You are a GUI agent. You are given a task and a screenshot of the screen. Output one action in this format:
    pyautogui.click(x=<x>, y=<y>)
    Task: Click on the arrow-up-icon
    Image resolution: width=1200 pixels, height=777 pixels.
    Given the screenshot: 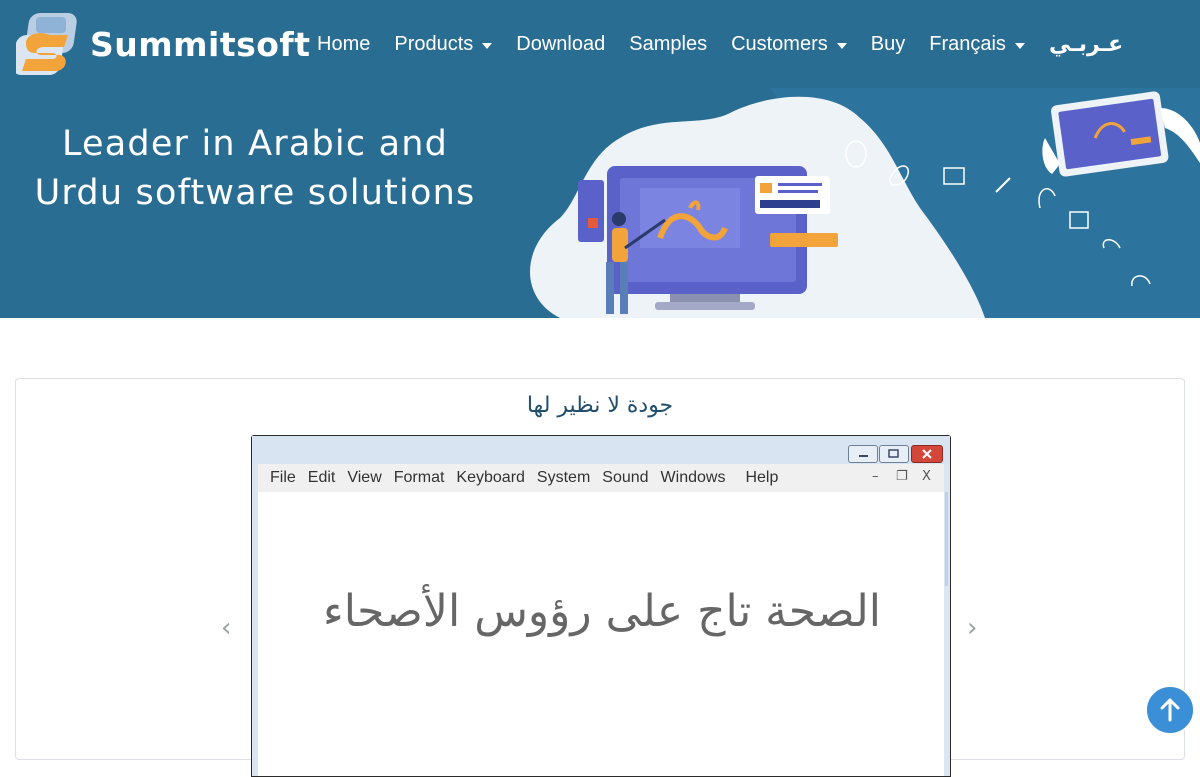 What is the action you would take?
    pyautogui.click(x=1170, y=710)
    